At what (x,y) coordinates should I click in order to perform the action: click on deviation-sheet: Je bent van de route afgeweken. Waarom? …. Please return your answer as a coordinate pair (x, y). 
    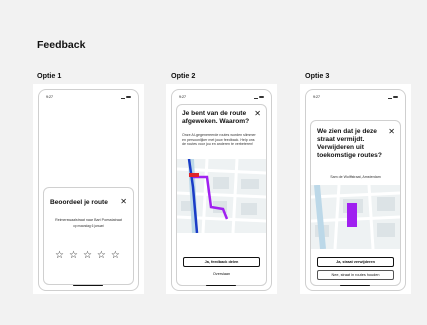
    Looking at the image, I should click on (221, 195).